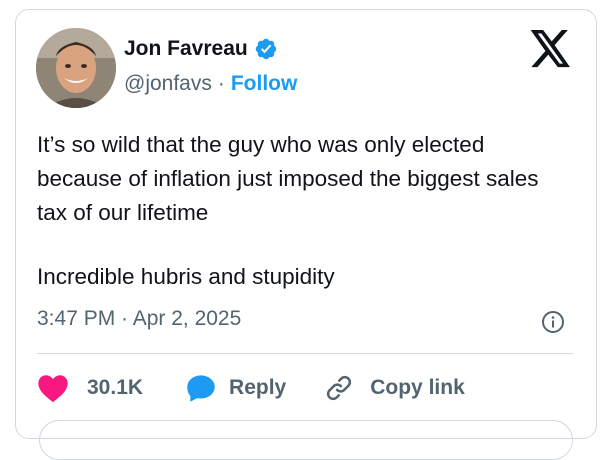 The height and width of the screenshot is (460, 600). Describe the element at coordinates (305, 353) in the screenshot. I see `divider` at that location.